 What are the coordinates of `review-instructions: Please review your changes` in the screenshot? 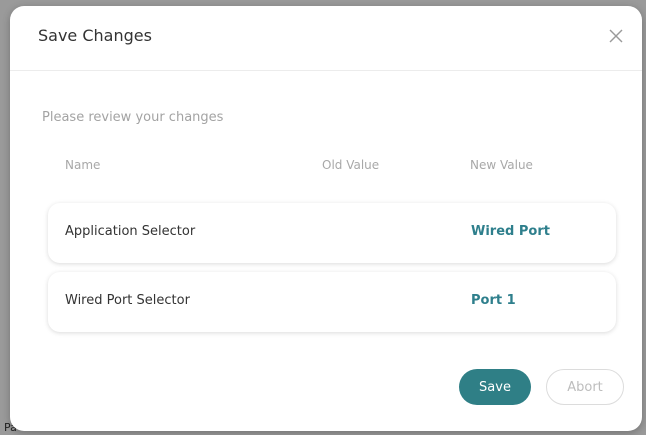 It's located at (133, 117).